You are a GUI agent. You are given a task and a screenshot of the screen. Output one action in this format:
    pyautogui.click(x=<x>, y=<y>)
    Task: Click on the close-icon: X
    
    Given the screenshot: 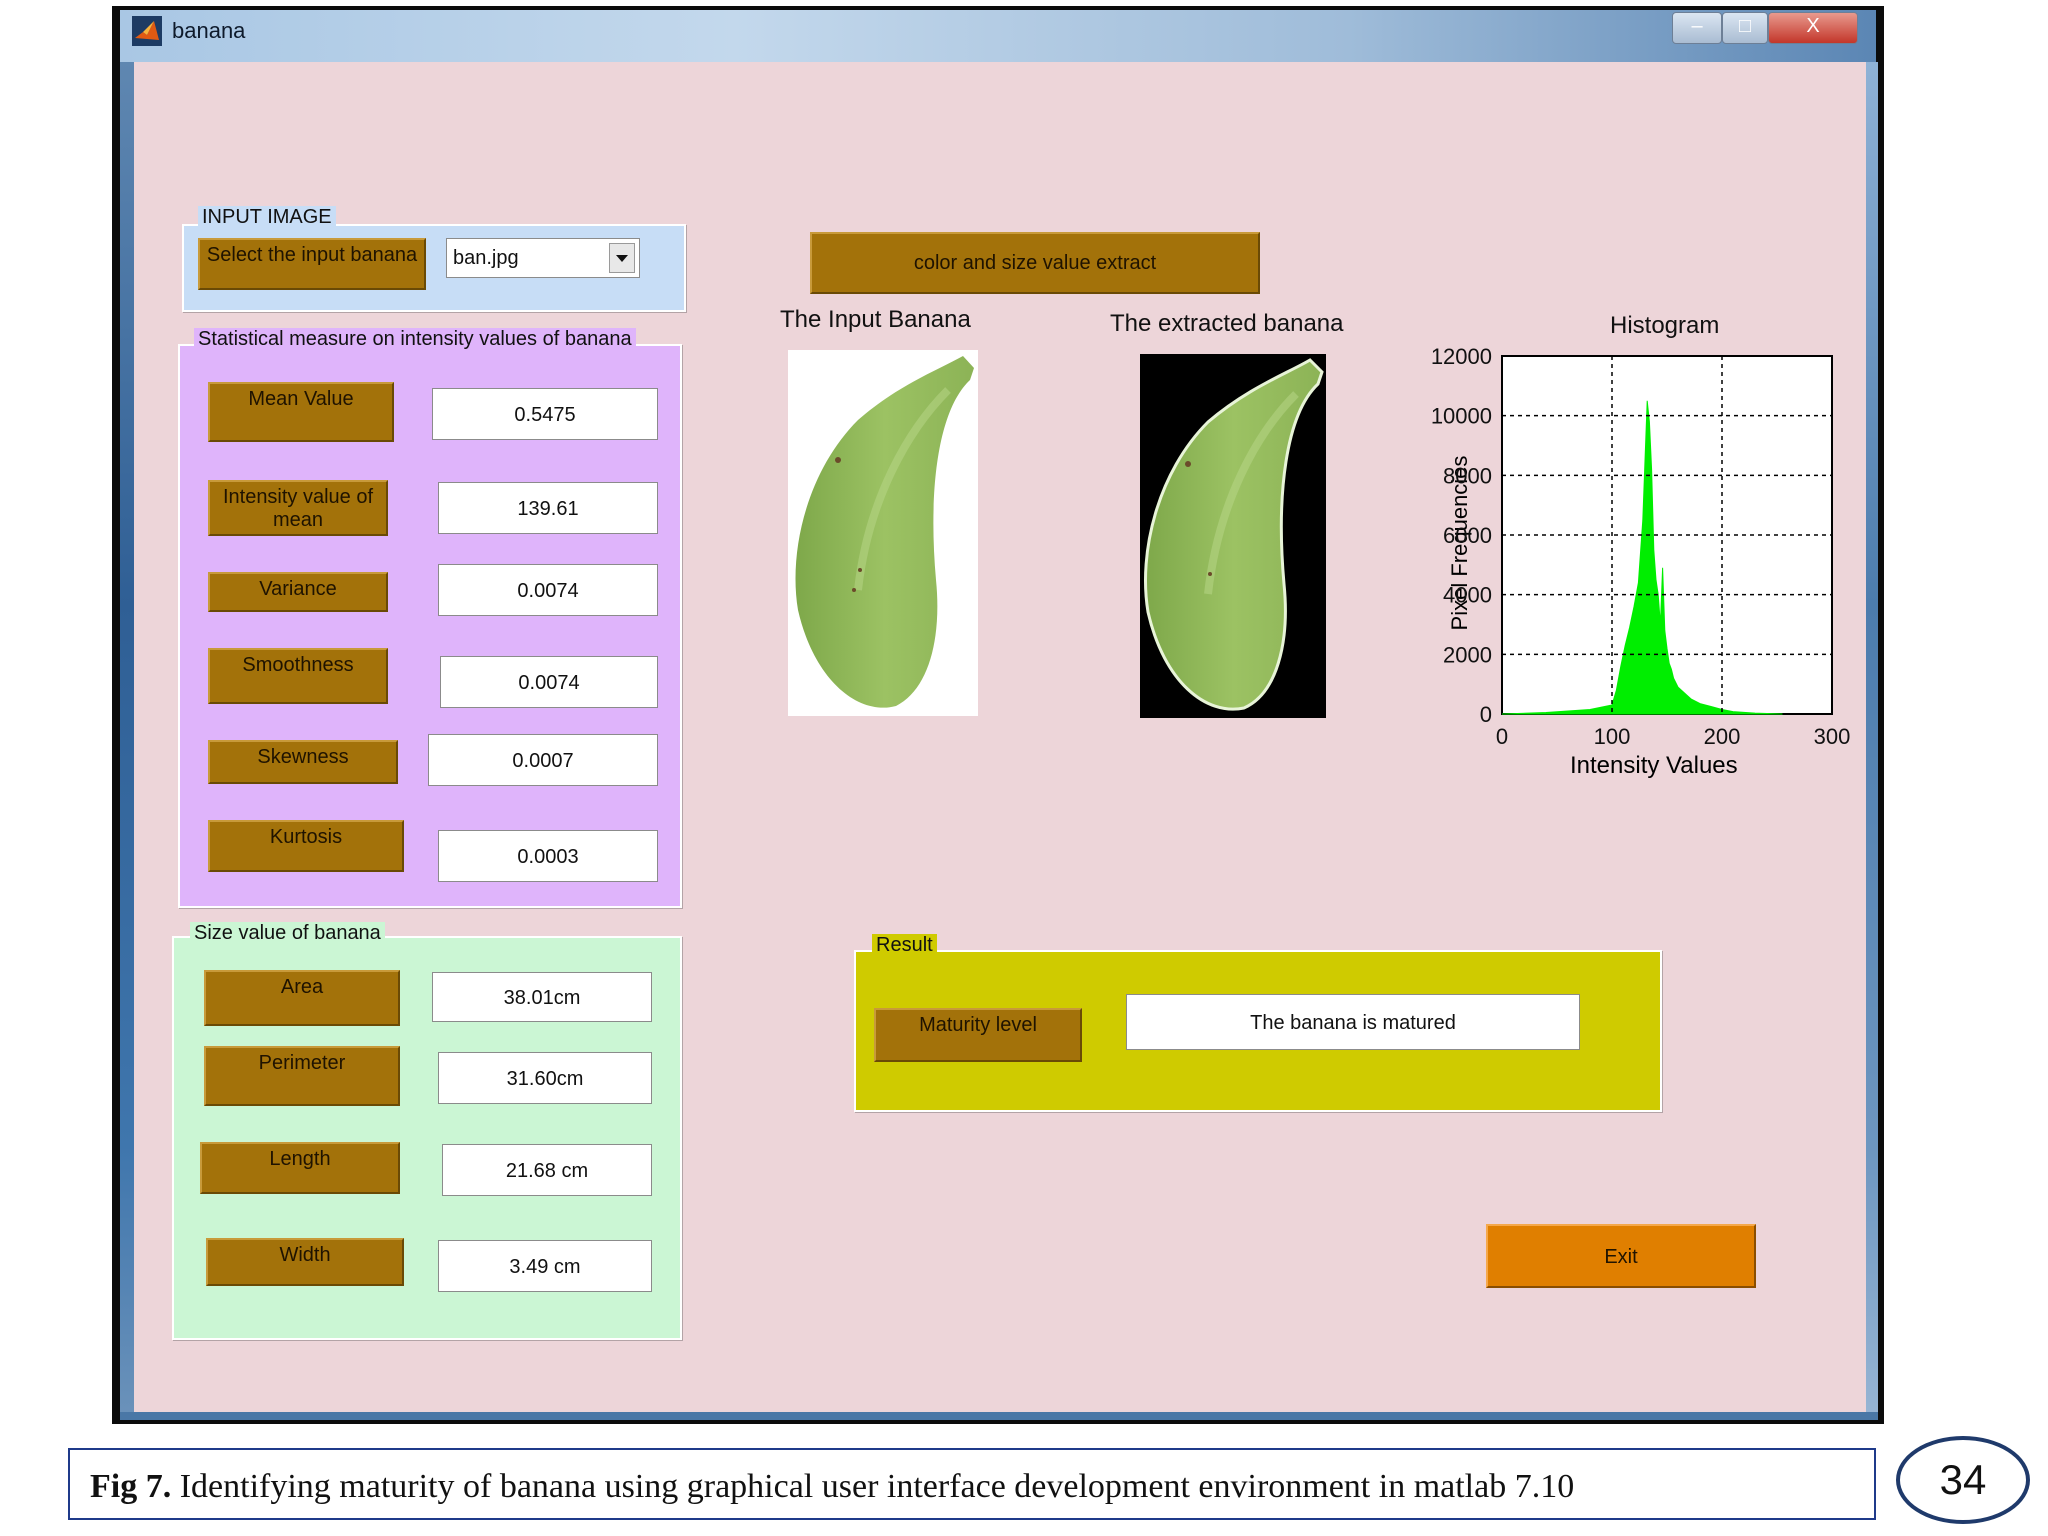 What is the action you would take?
    pyautogui.click(x=1813, y=26)
    